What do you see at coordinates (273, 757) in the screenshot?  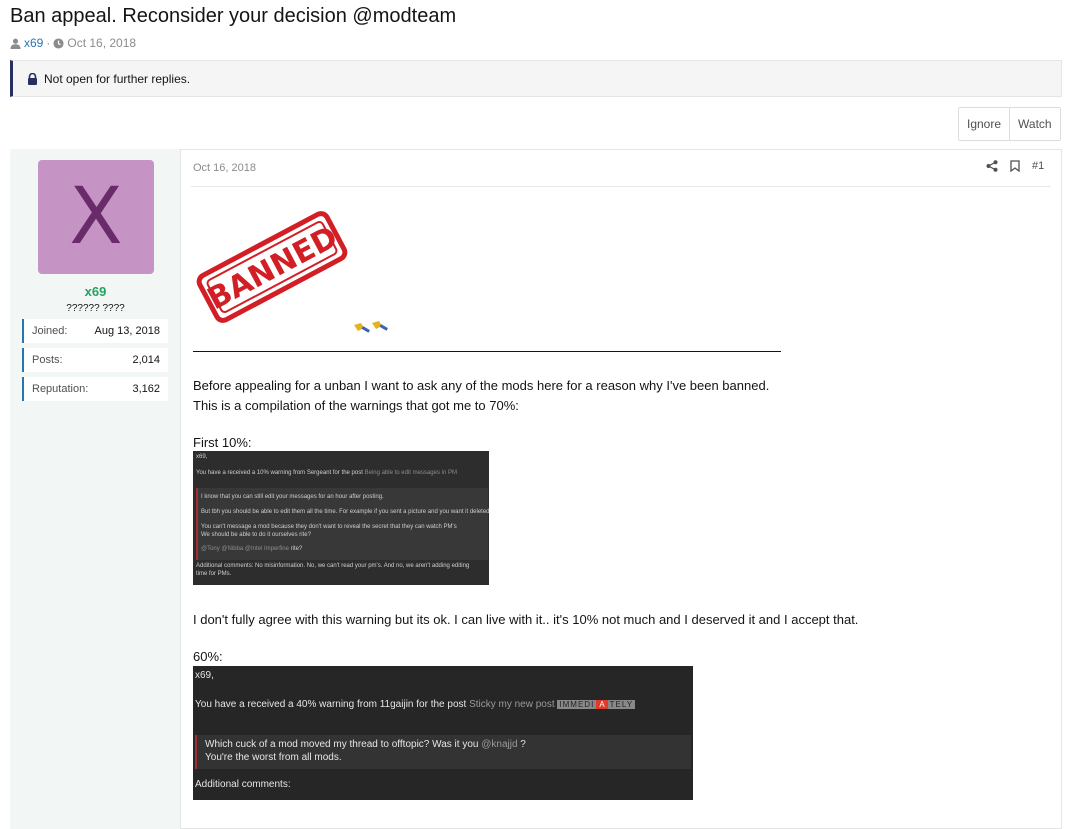 I see `shot-line: You're the worst from all mods.` at bounding box center [273, 757].